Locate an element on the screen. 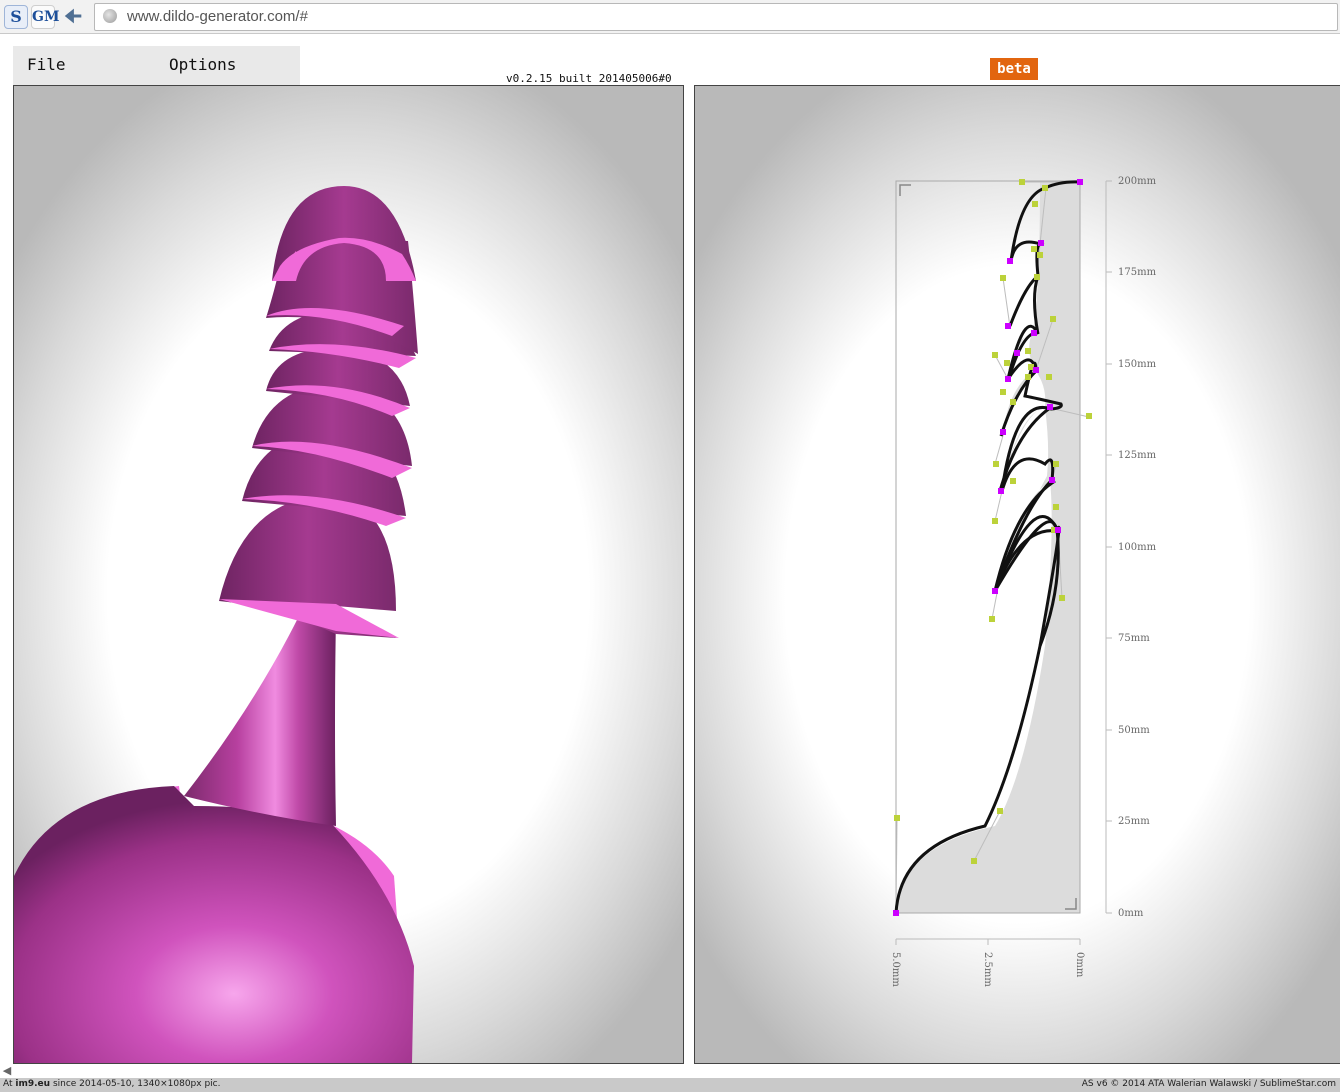 The width and height of the screenshot is (1340, 1092). url-text: www.dildo-generator.com/# is located at coordinates (217, 16).